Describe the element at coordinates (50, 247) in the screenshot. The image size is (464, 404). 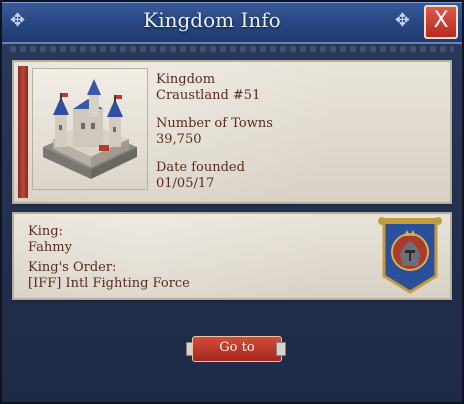
I see `king-value: Fahmy` at that location.